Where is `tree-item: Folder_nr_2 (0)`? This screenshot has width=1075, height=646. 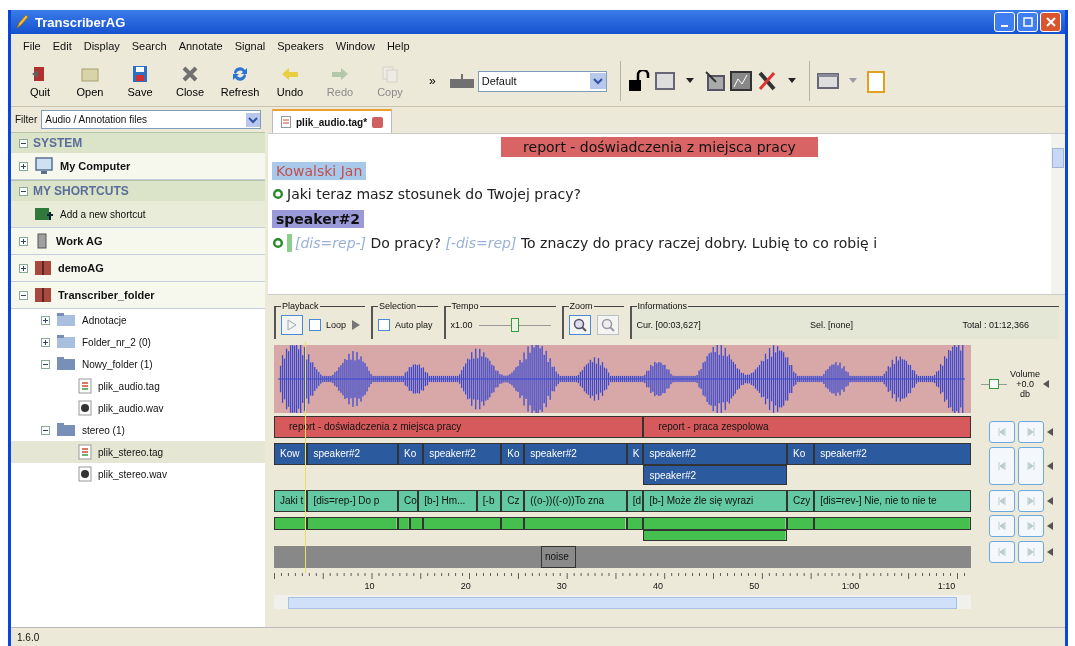
tree-item: Folder_nr_2 (0) is located at coordinates (138, 342).